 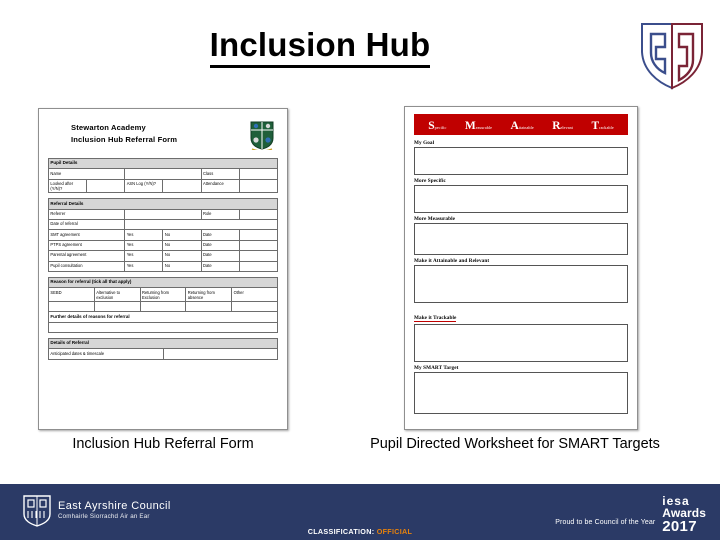 What do you see at coordinates (108, 127) in the screenshot?
I see `school-name: Stewarton Academy` at bounding box center [108, 127].